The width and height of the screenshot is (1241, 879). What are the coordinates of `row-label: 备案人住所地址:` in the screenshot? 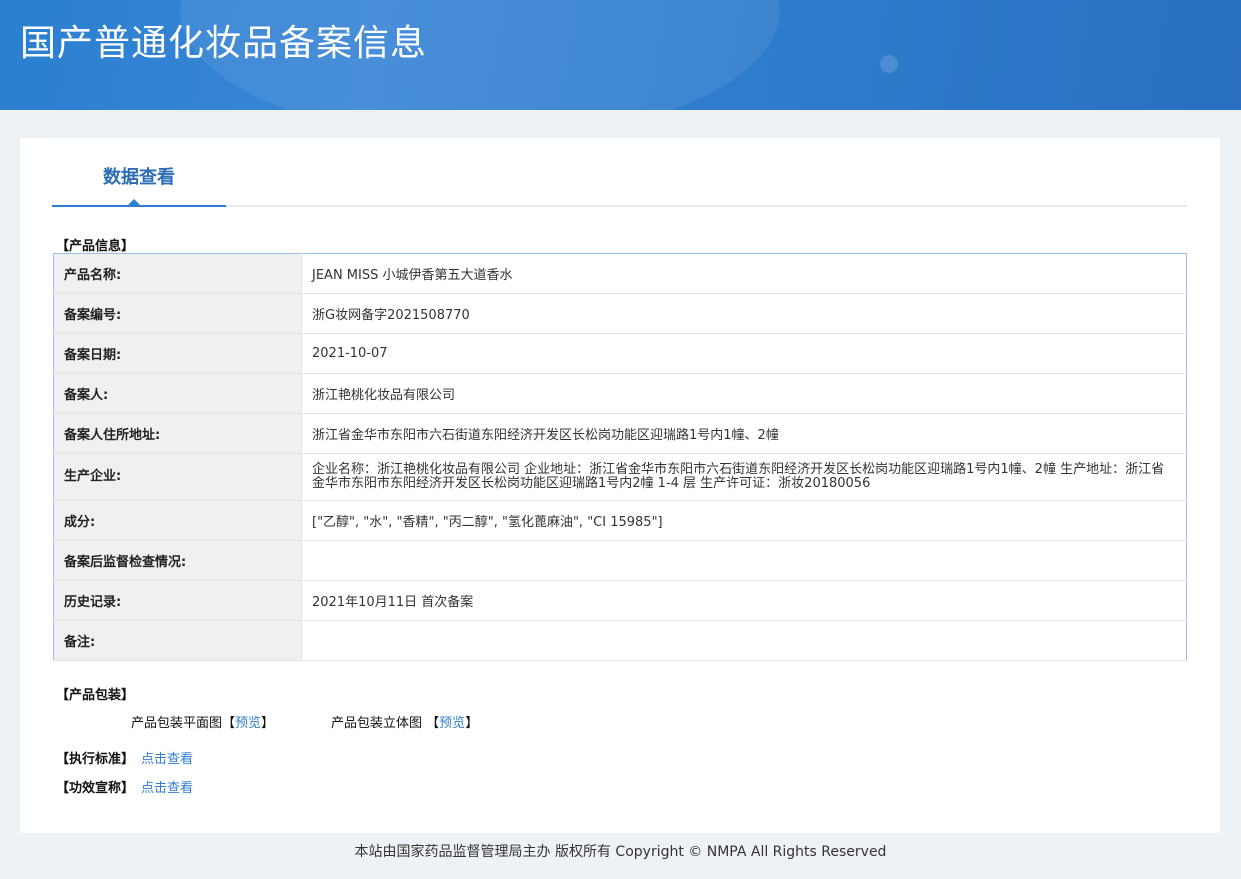 It's located at (177, 433).